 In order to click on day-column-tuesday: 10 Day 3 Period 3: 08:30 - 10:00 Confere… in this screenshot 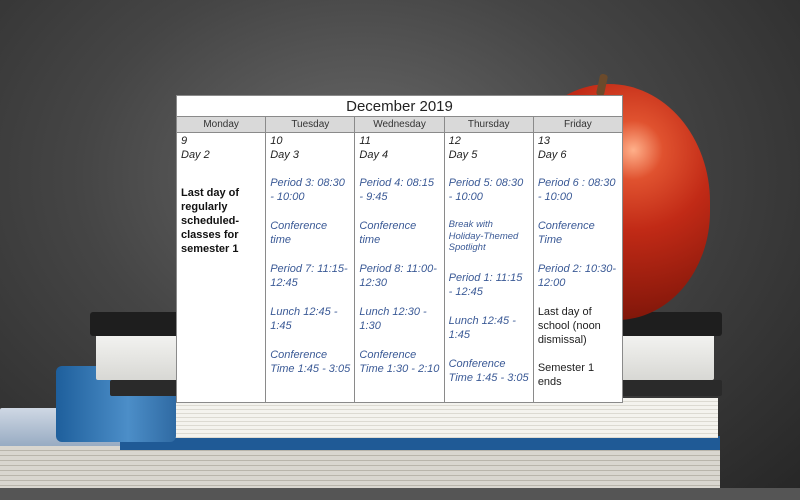, I will do `click(311, 268)`.